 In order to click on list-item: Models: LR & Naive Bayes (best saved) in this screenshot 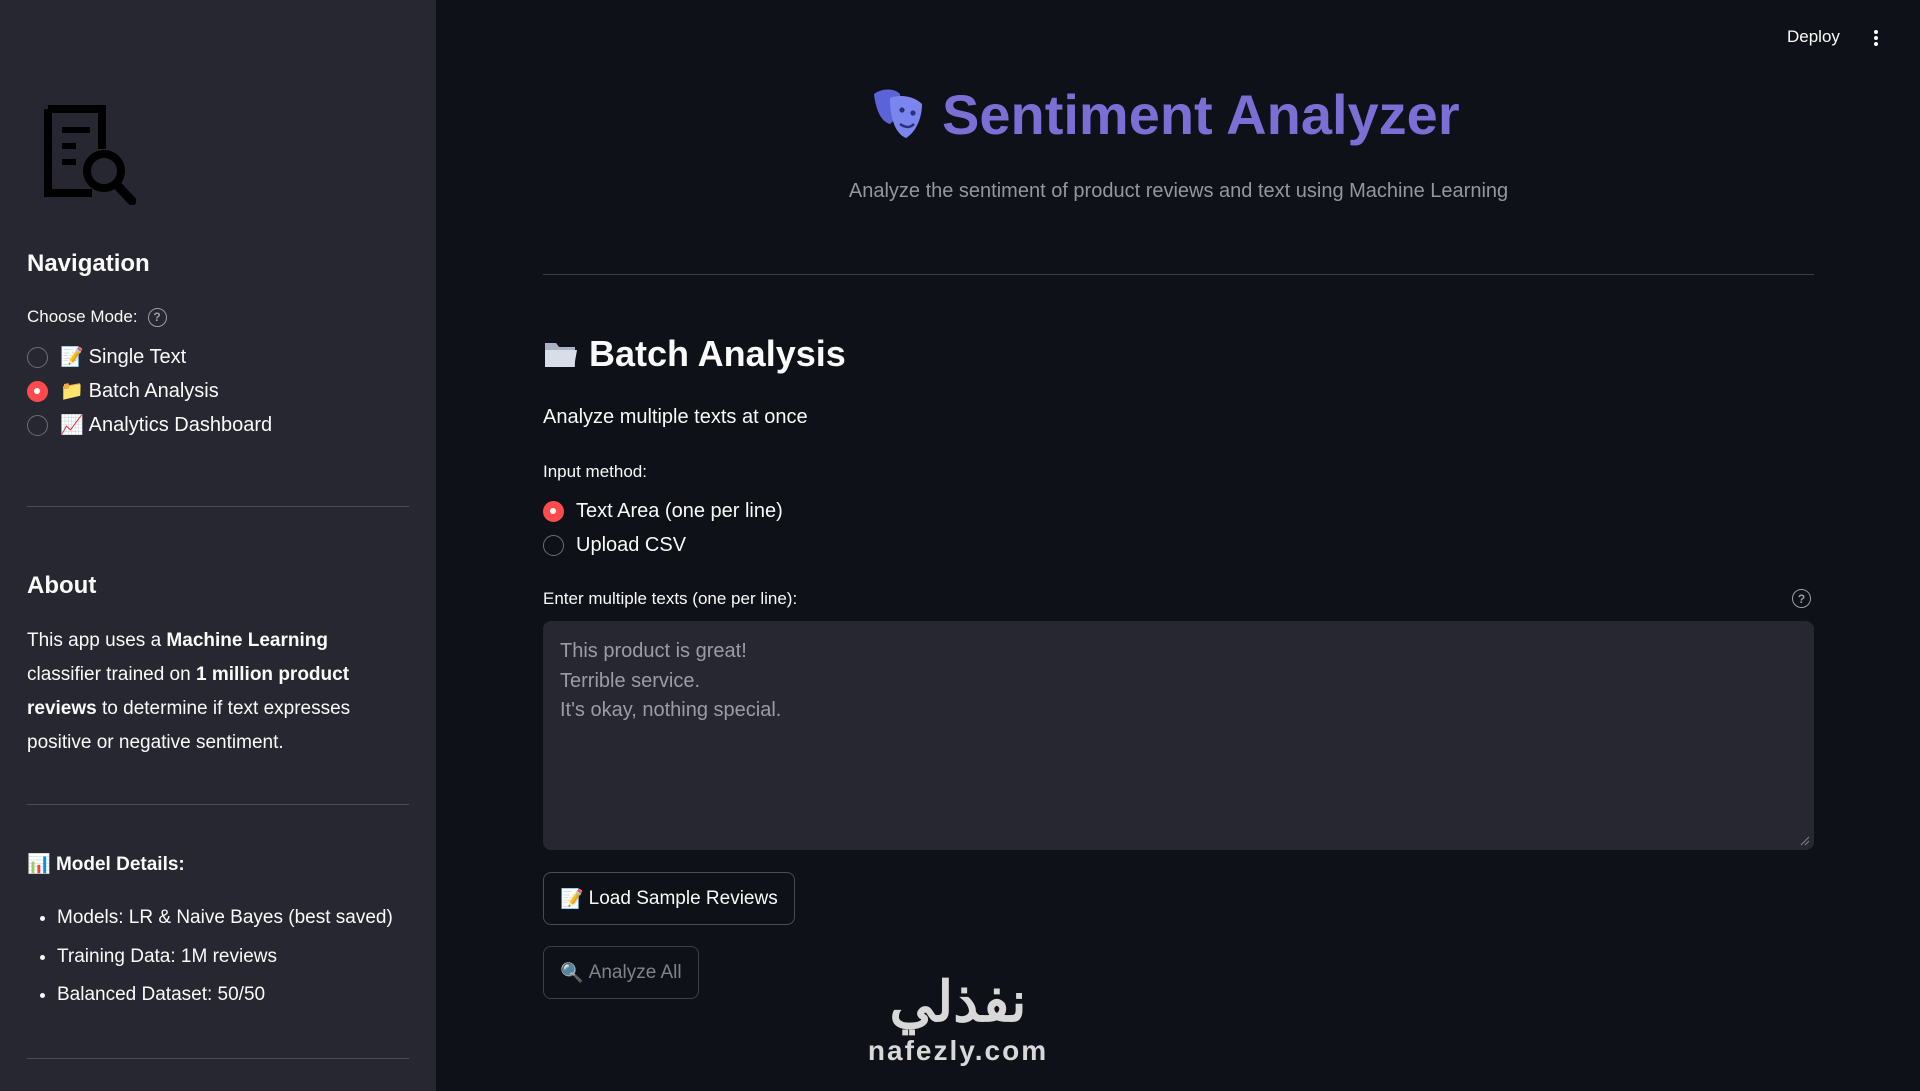, I will do `click(225, 926)`.